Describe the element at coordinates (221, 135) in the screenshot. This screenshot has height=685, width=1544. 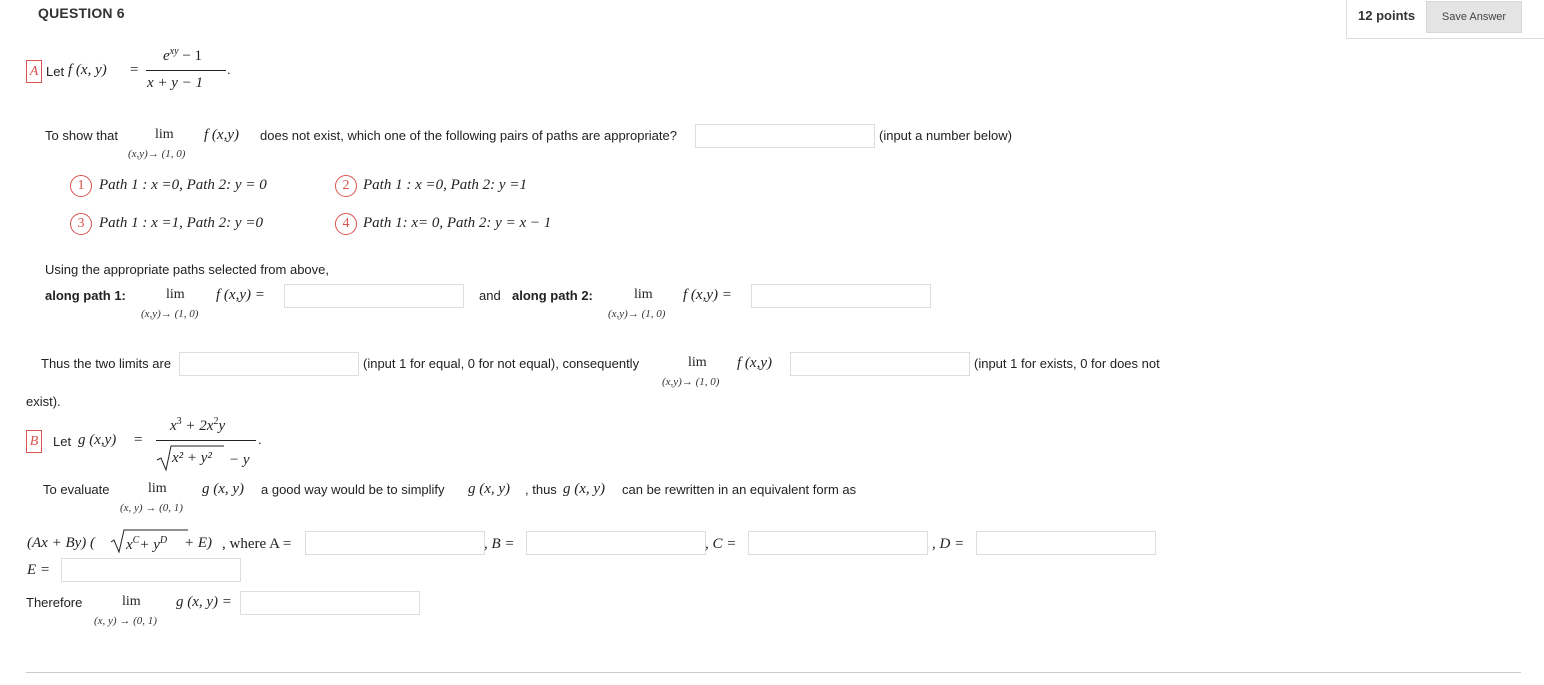
I see `f-xy: f (x,y)` at that location.